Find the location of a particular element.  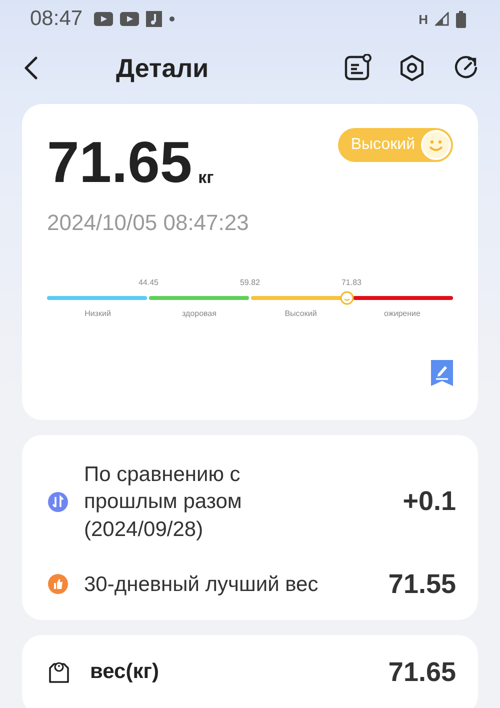

comparison-value: 71.55 is located at coordinates (422, 584).